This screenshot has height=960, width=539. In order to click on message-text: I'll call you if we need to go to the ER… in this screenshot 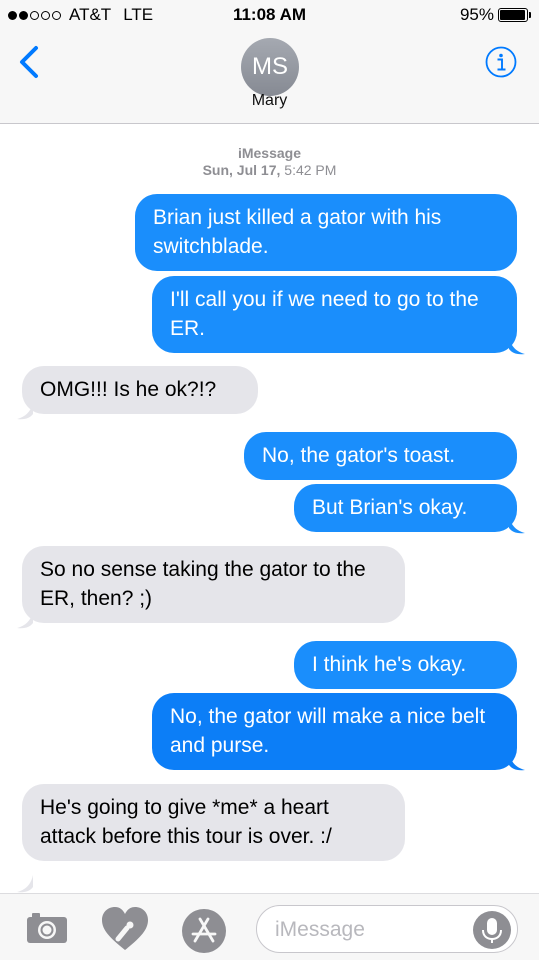, I will do `click(324, 314)`.